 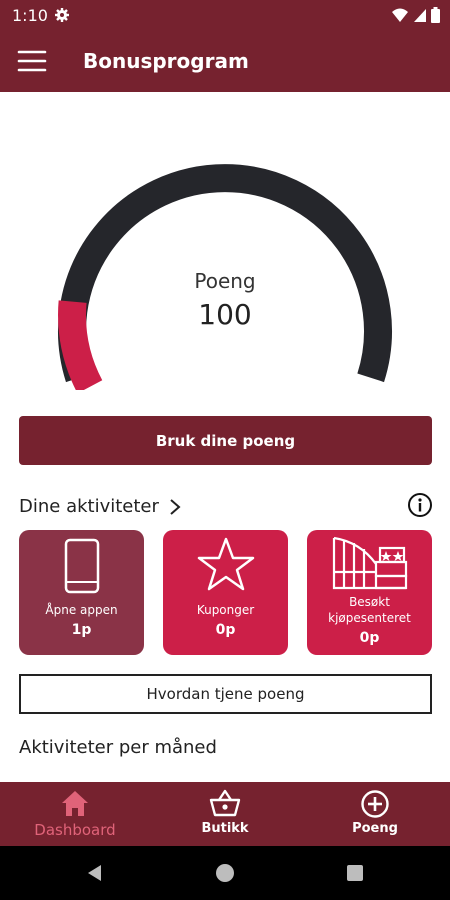 I want to click on activity-card-open-app: Åpne appen 1p, so click(x=81, y=592).